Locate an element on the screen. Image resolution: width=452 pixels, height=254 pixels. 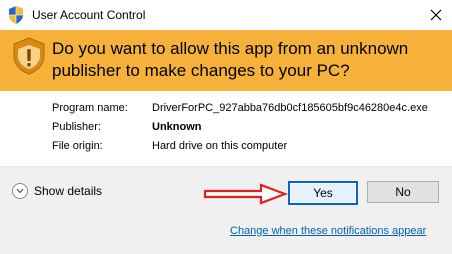
file-origin-label: File origin: is located at coordinates (77, 146).